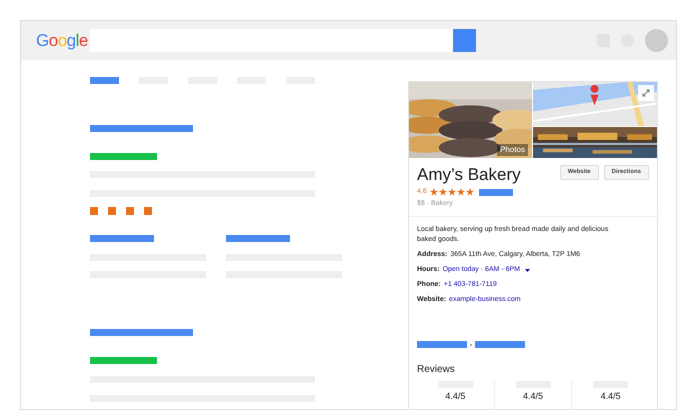 The height and width of the screenshot is (420, 697). I want to click on reviews-heading: Reviews, so click(436, 370).